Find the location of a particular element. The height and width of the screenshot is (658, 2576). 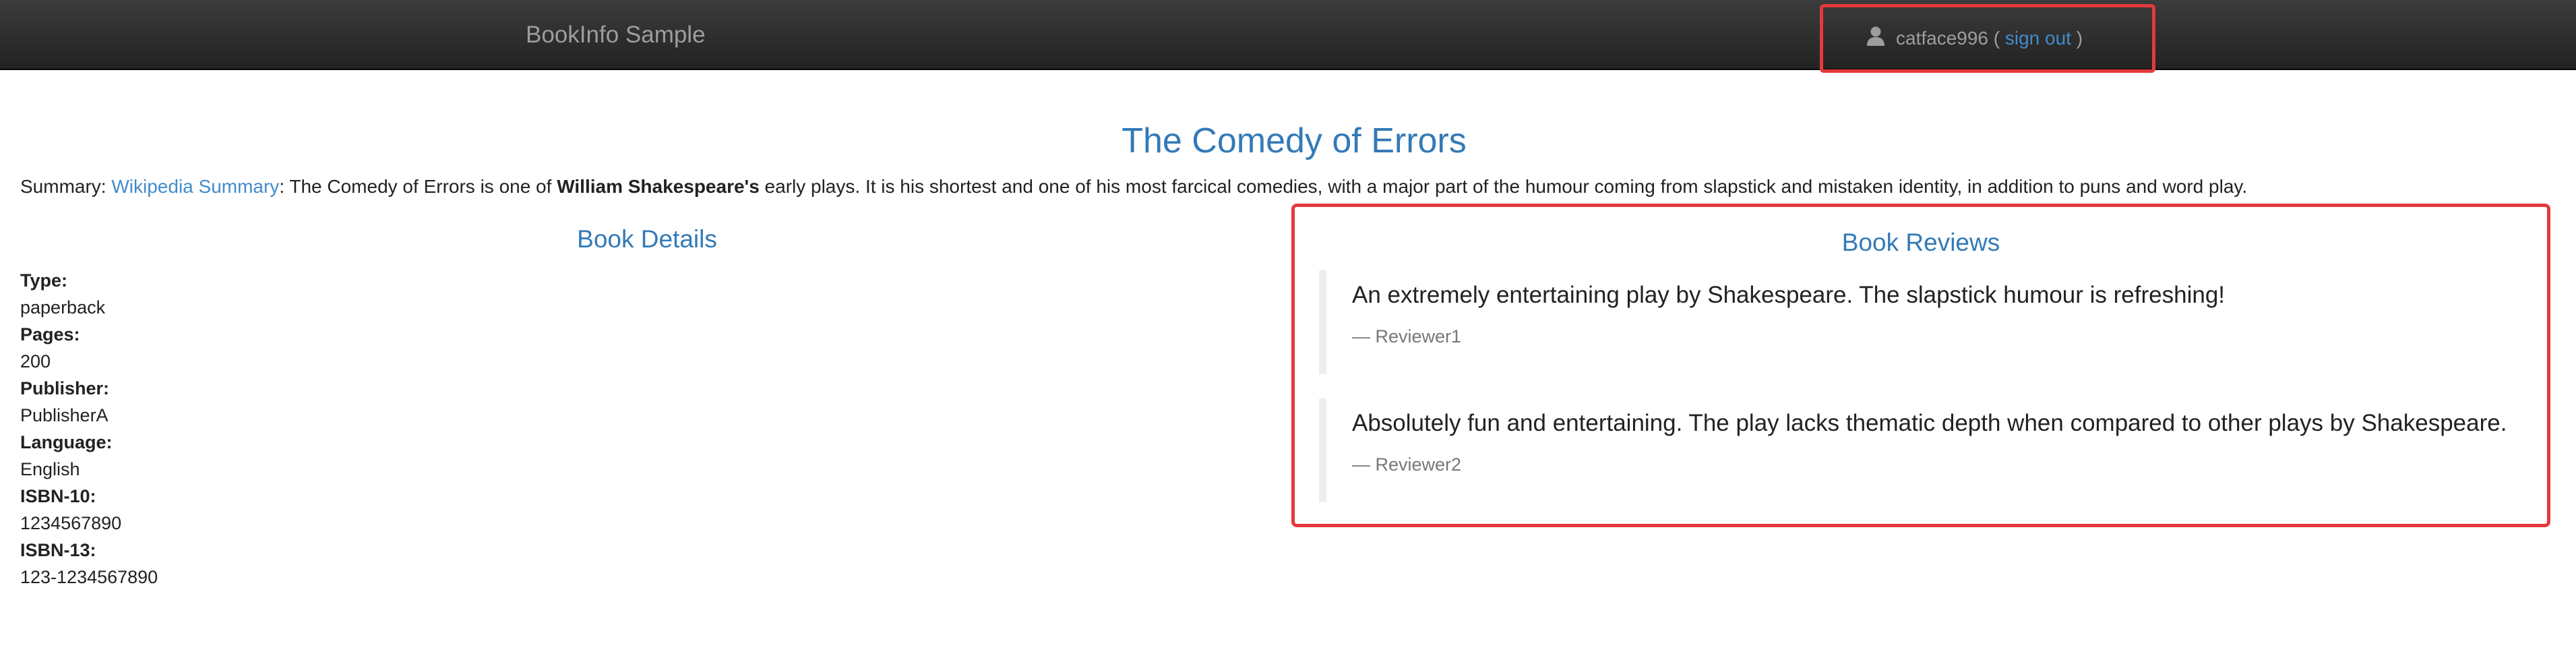

user-info: catface996 ( sign out ) is located at coordinates (1975, 38).